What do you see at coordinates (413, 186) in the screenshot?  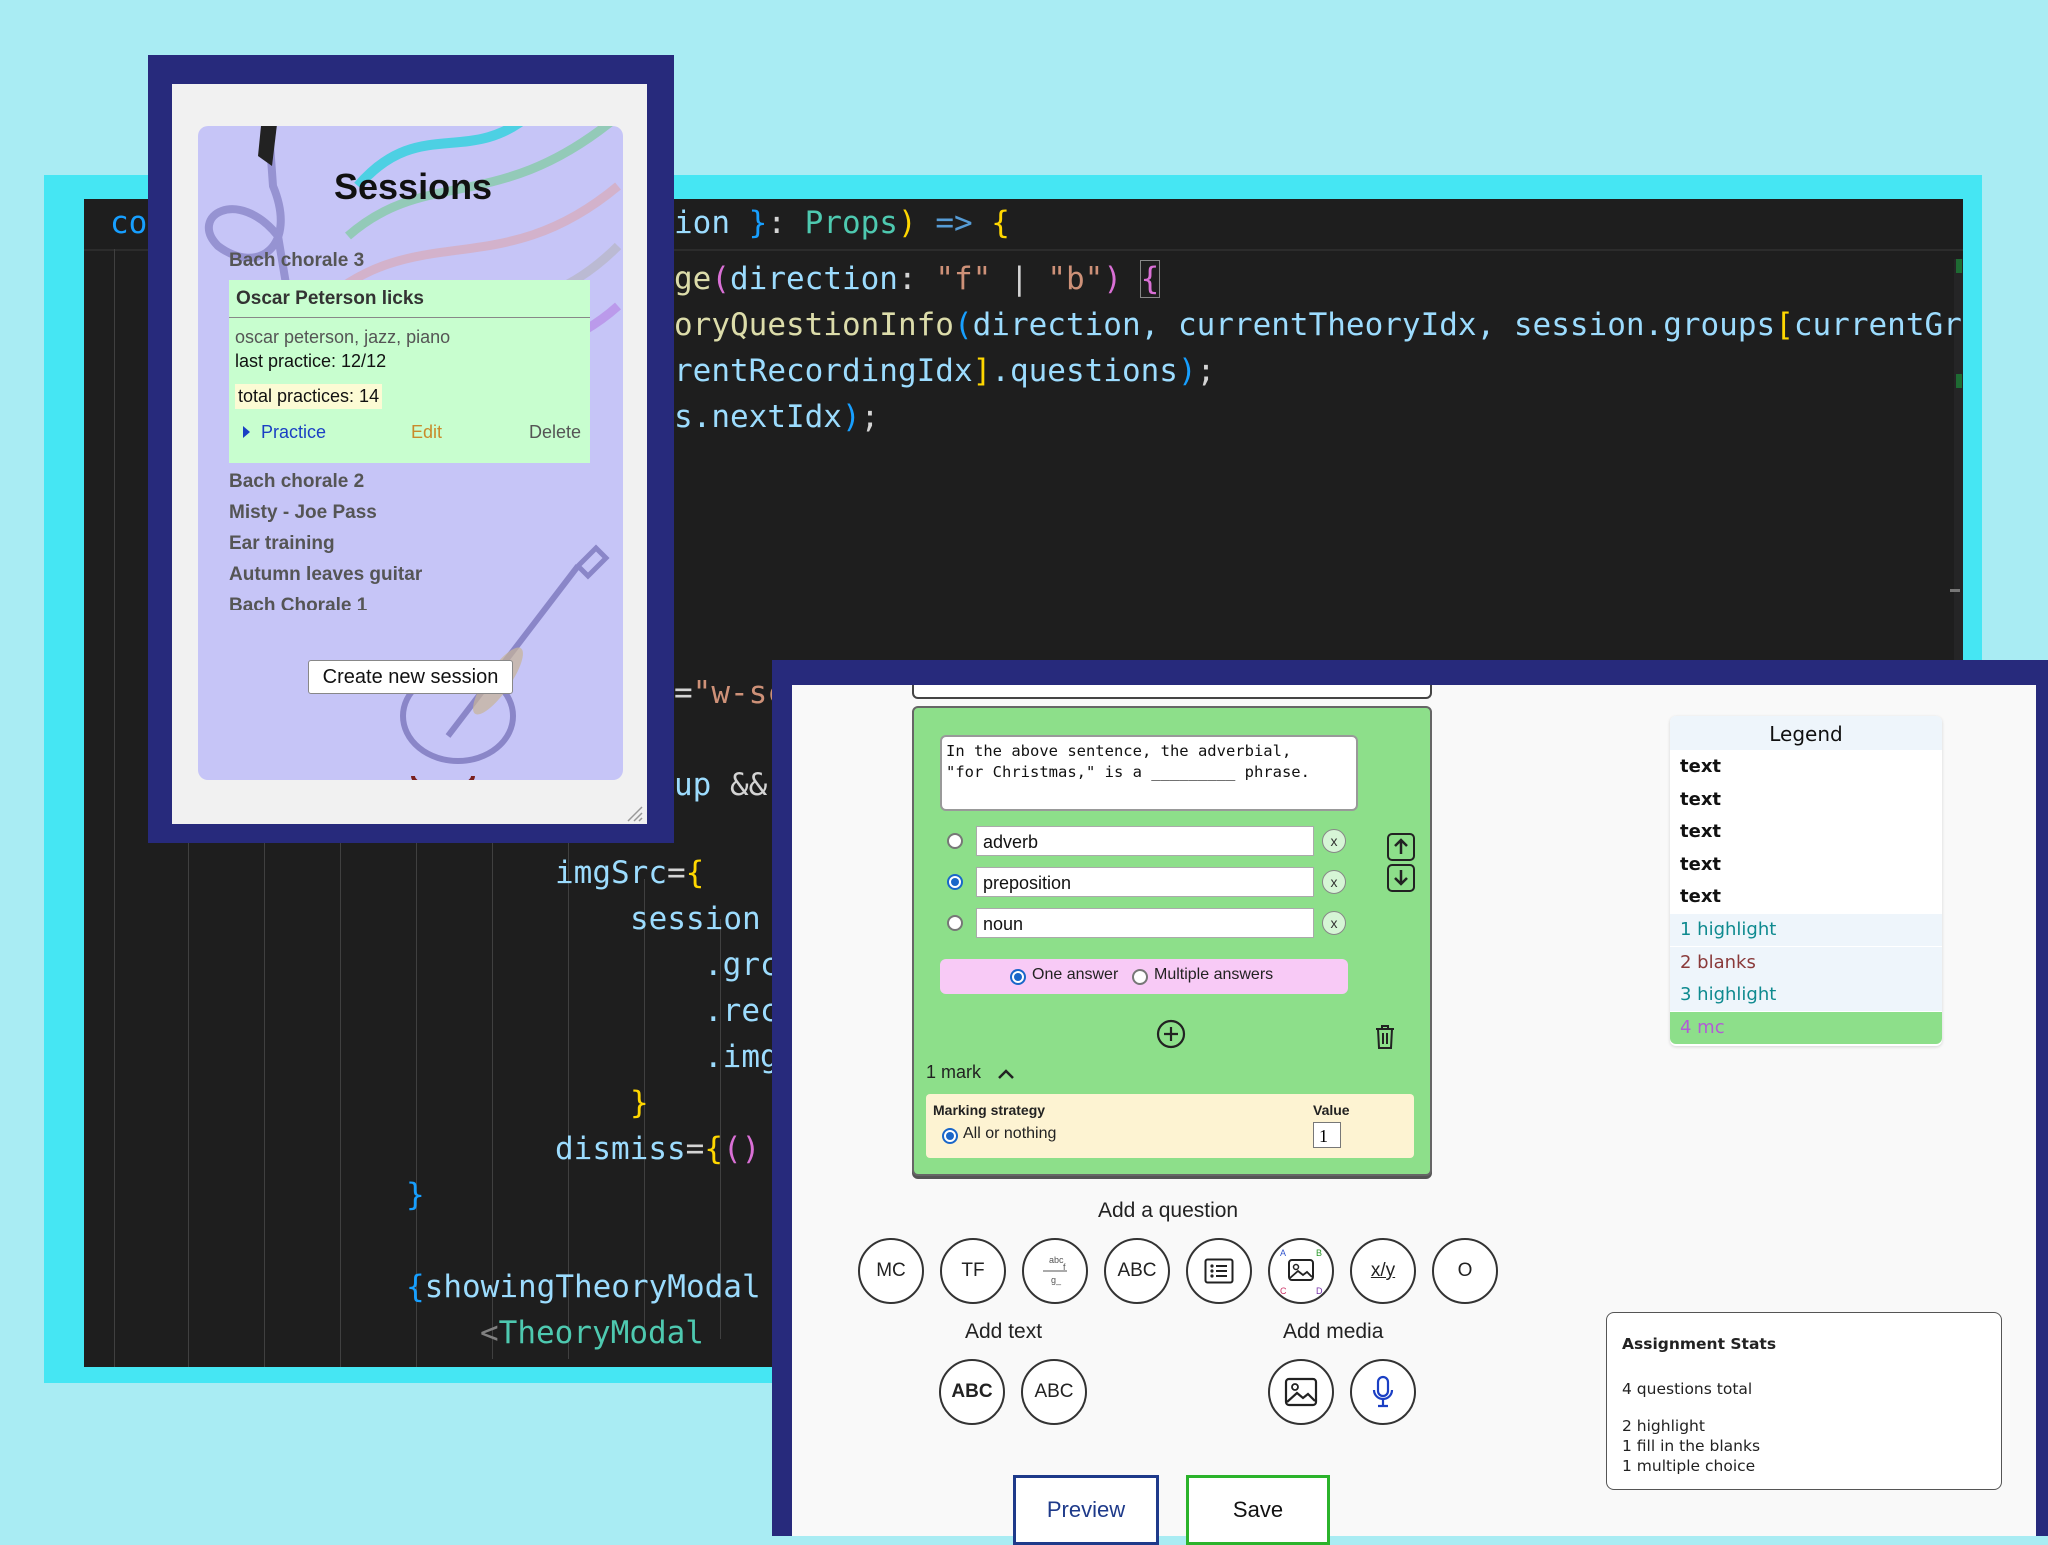 I see `sessions-title: Sessions` at bounding box center [413, 186].